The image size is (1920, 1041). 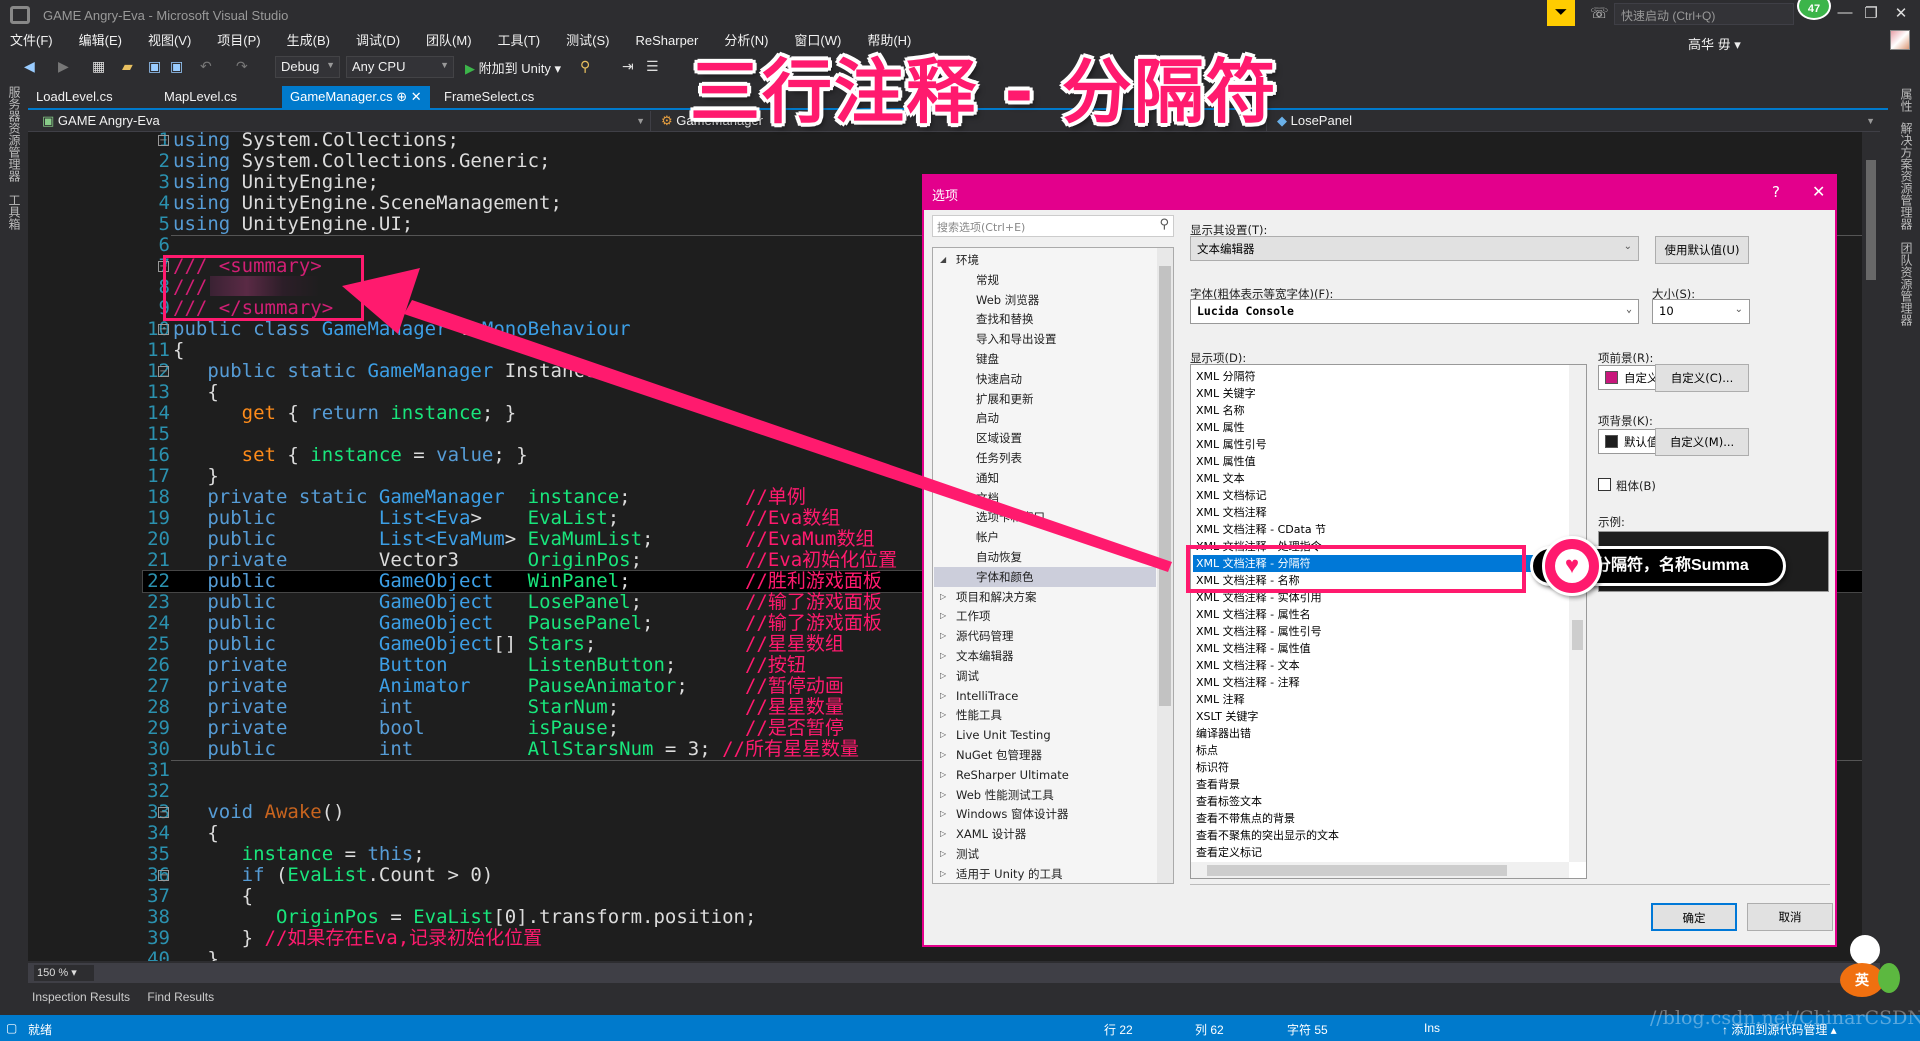 I want to click on display-item: XML 文档注释 - 文本, so click(x=1363, y=665).